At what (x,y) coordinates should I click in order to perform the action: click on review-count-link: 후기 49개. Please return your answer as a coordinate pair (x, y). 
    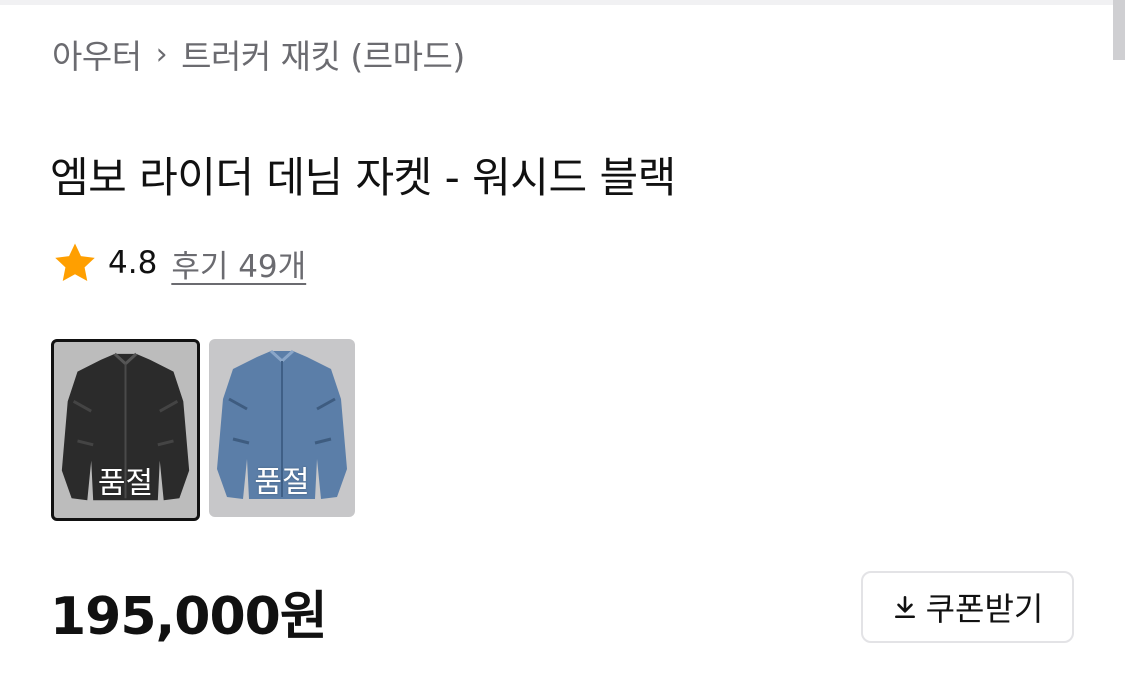
    Looking at the image, I should click on (238, 263).